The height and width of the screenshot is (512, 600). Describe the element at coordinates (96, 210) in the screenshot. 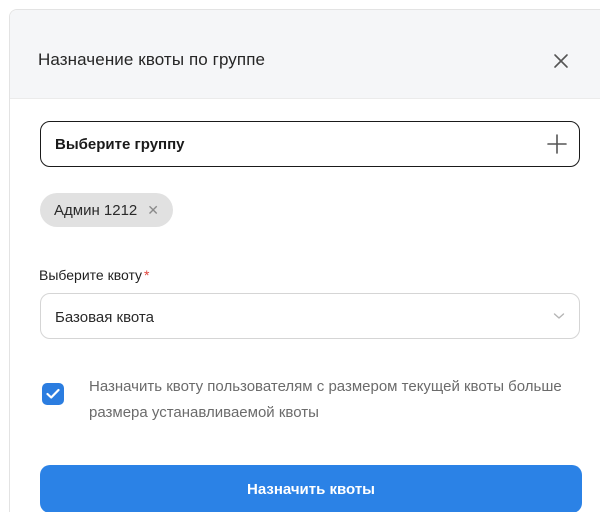

I see `selected-group-label: Админ 1212` at that location.